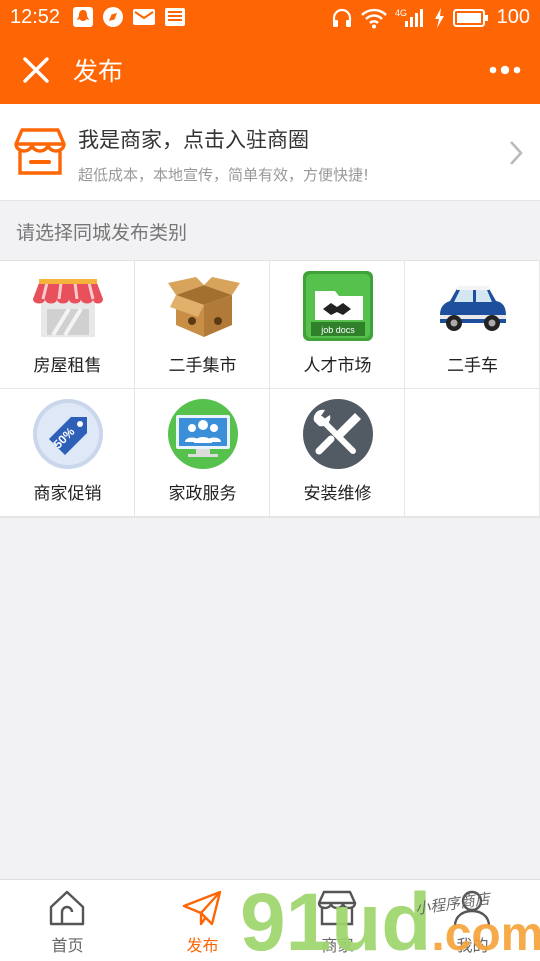 Image resolution: width=540 pixels, height=961 pixels. I want to click on bottom-tab-bar: 首页 发布 商家 我的, so click(270, 920).